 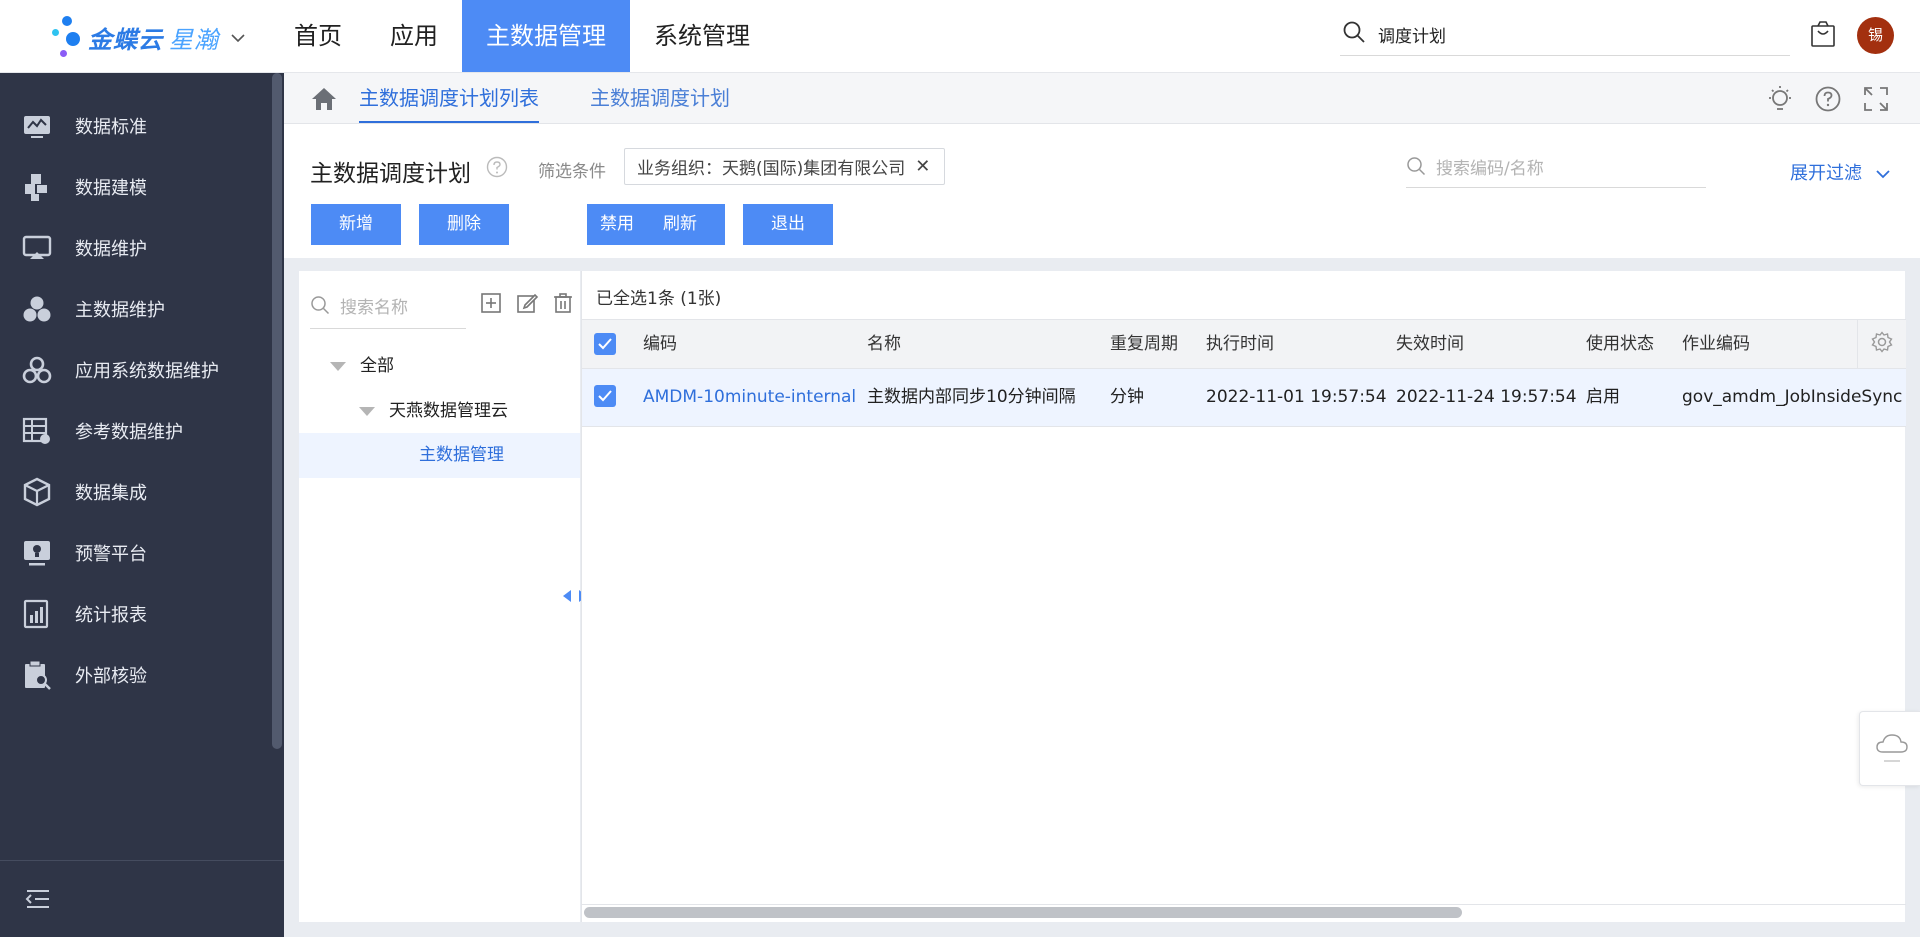 I want to click on fullscreen-icon, so click(x=1876, y=101).